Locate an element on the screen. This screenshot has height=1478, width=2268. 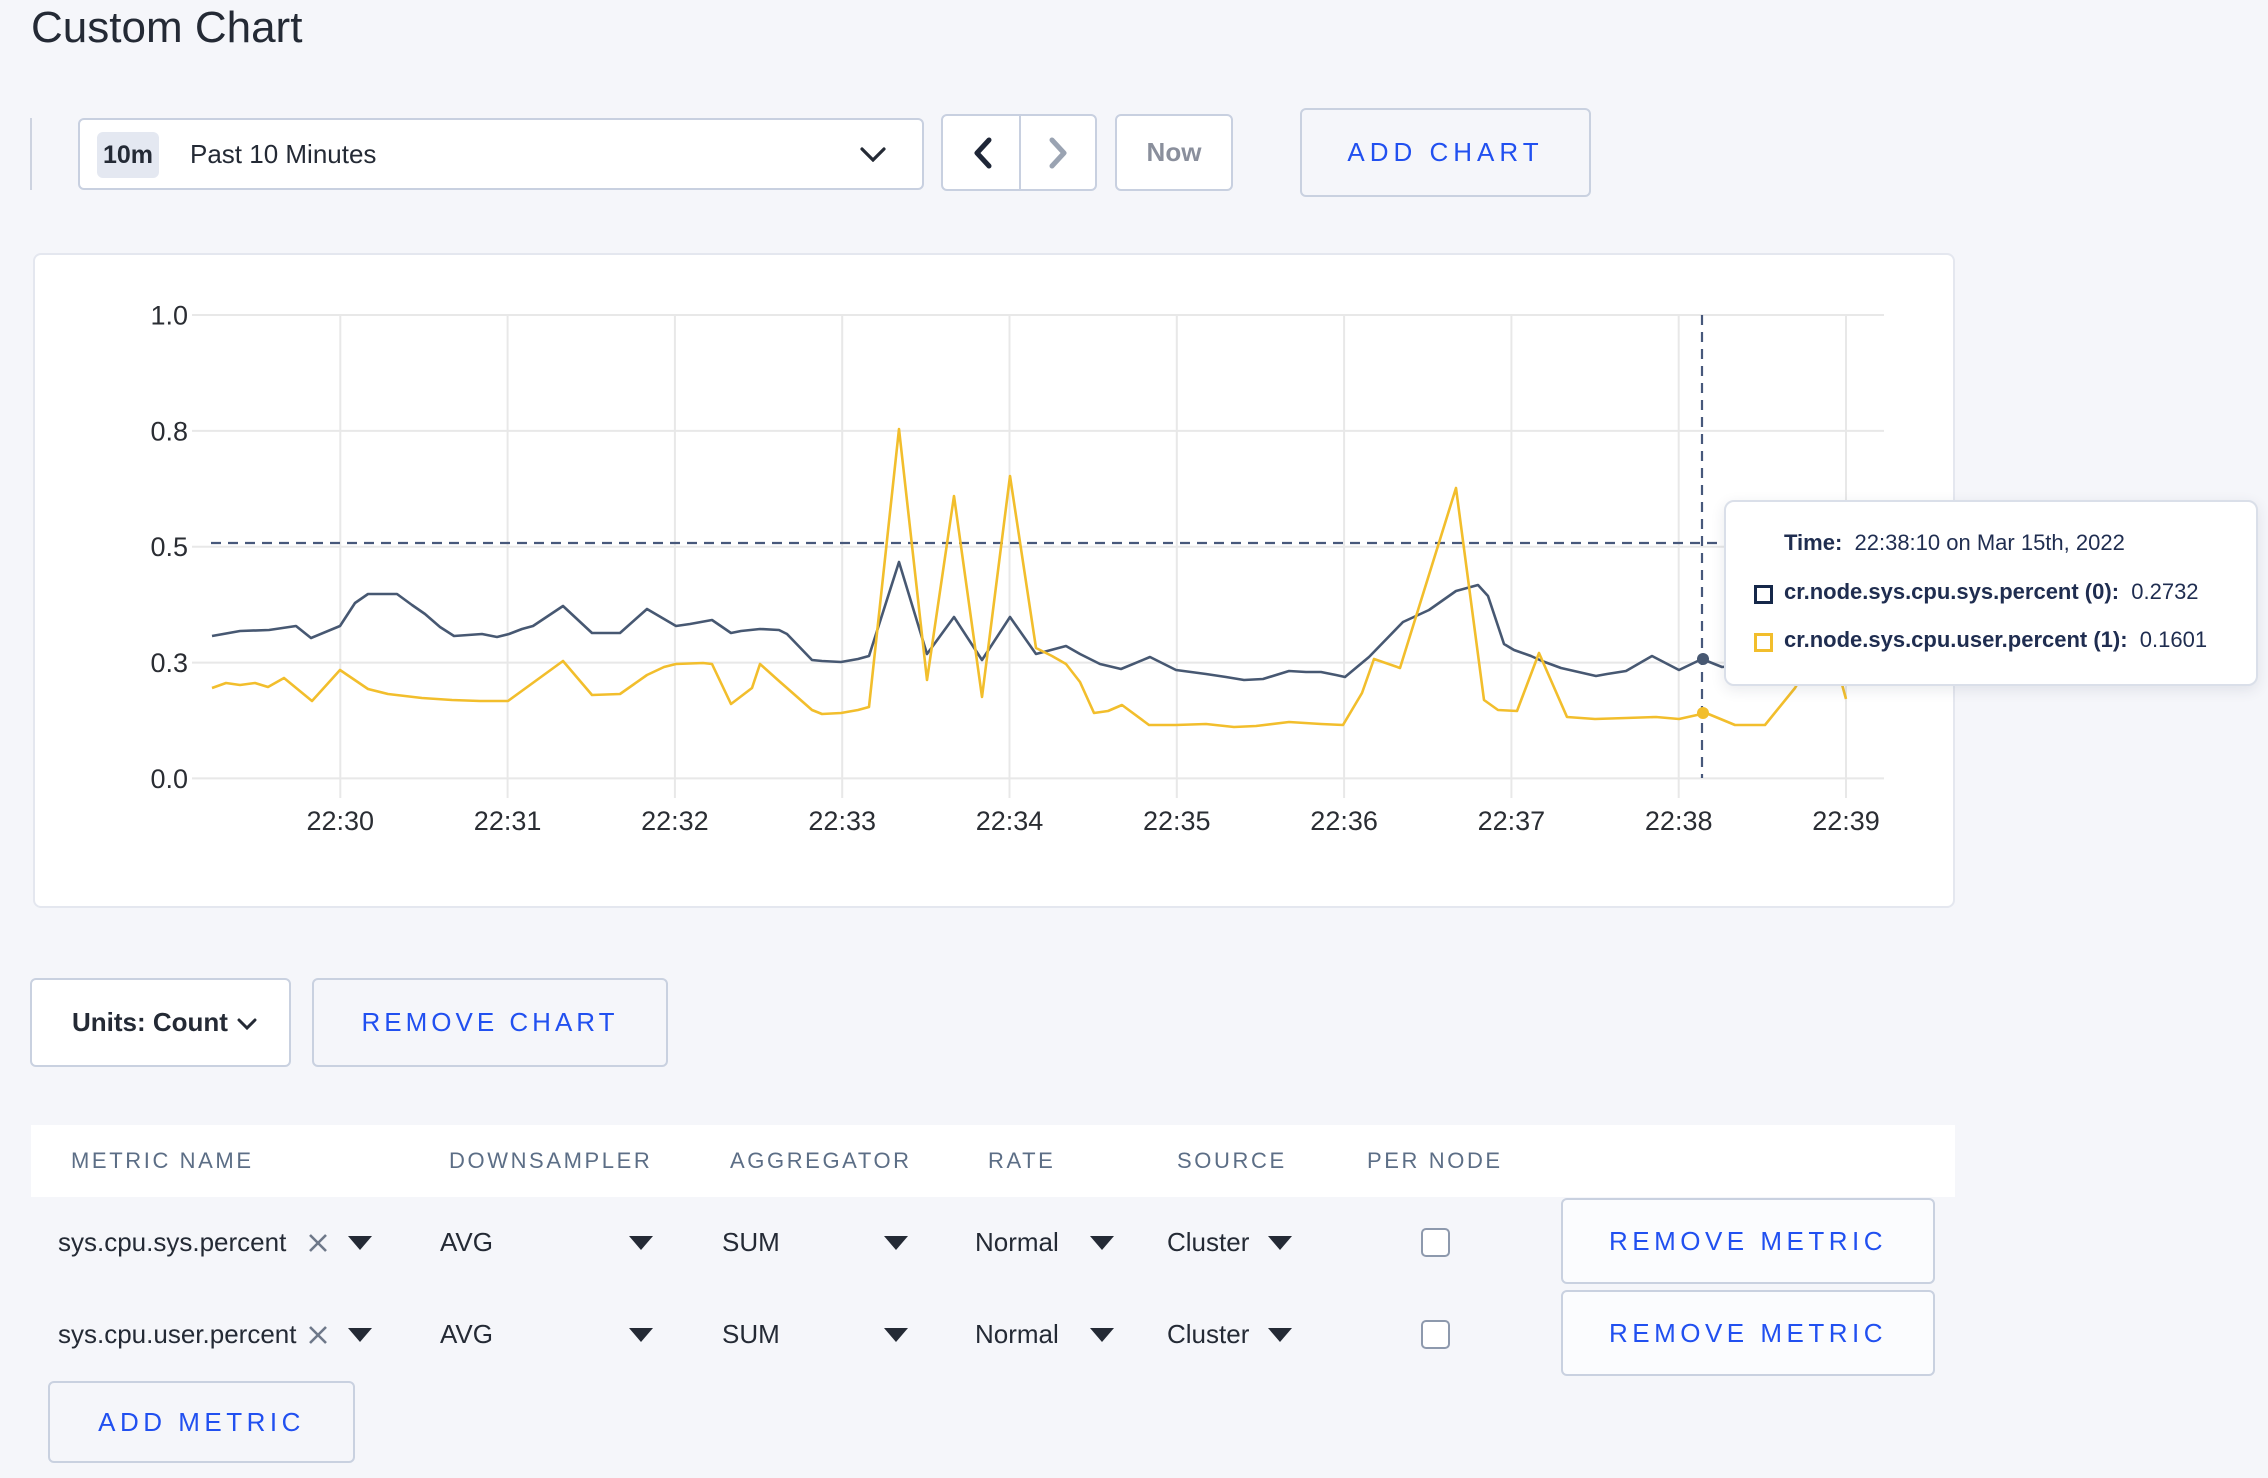
svg-text: 22:33 is located at coordinates (842, 821).